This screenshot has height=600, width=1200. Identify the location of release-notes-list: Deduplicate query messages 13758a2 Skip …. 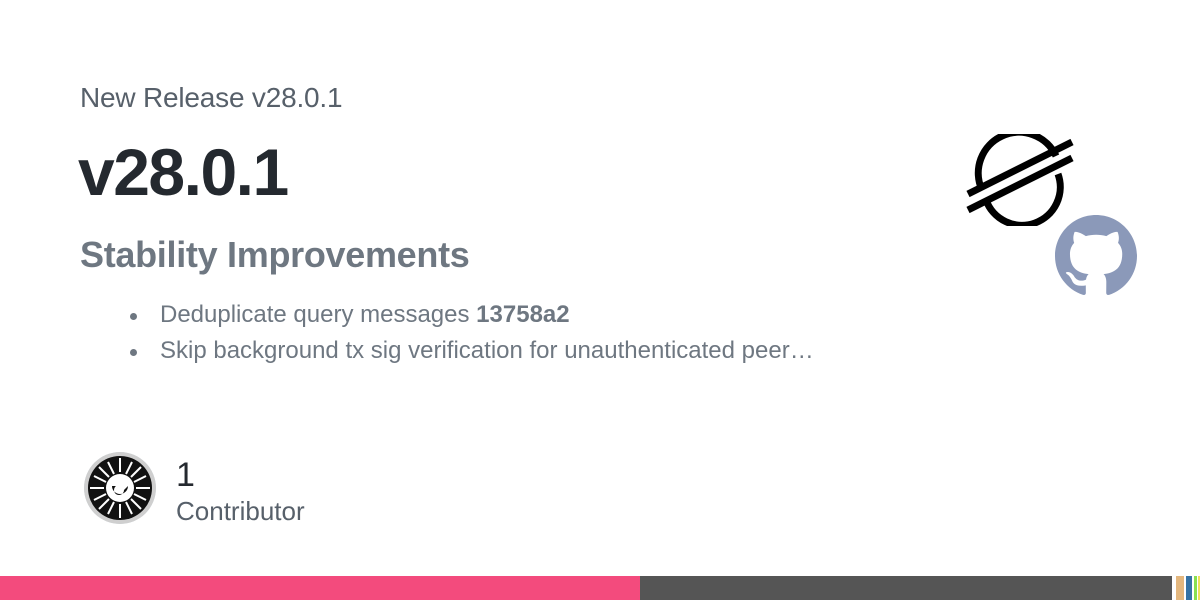
(470, 336).